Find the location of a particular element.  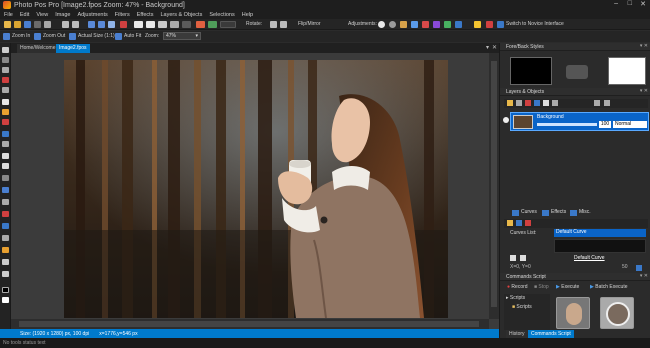

canvas-icon is located at coordinates (186, 24).